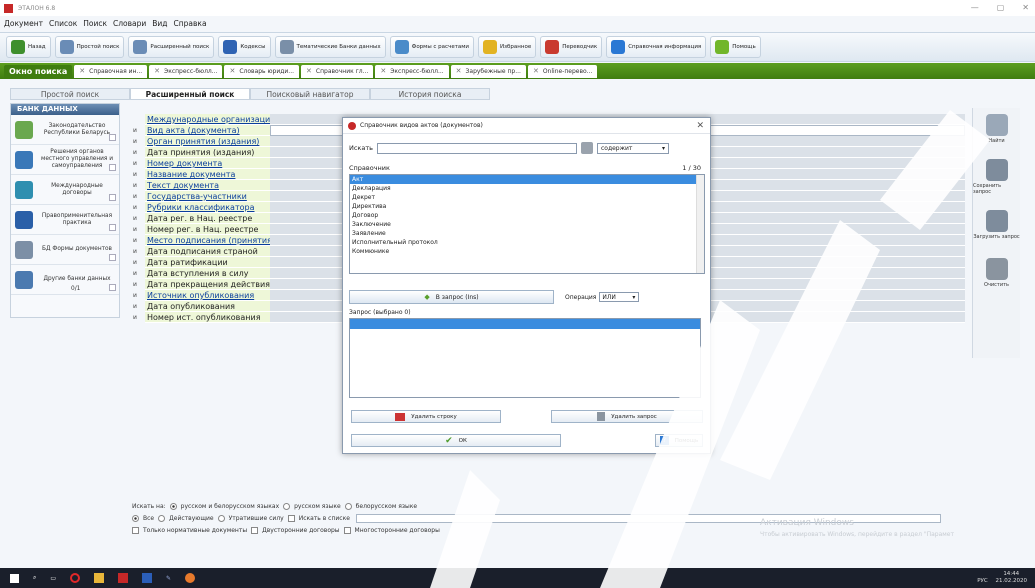  What do you see at coordinates (147, 578) in the screenshot?
I see `word-icon` at bounding box center [147, 578].